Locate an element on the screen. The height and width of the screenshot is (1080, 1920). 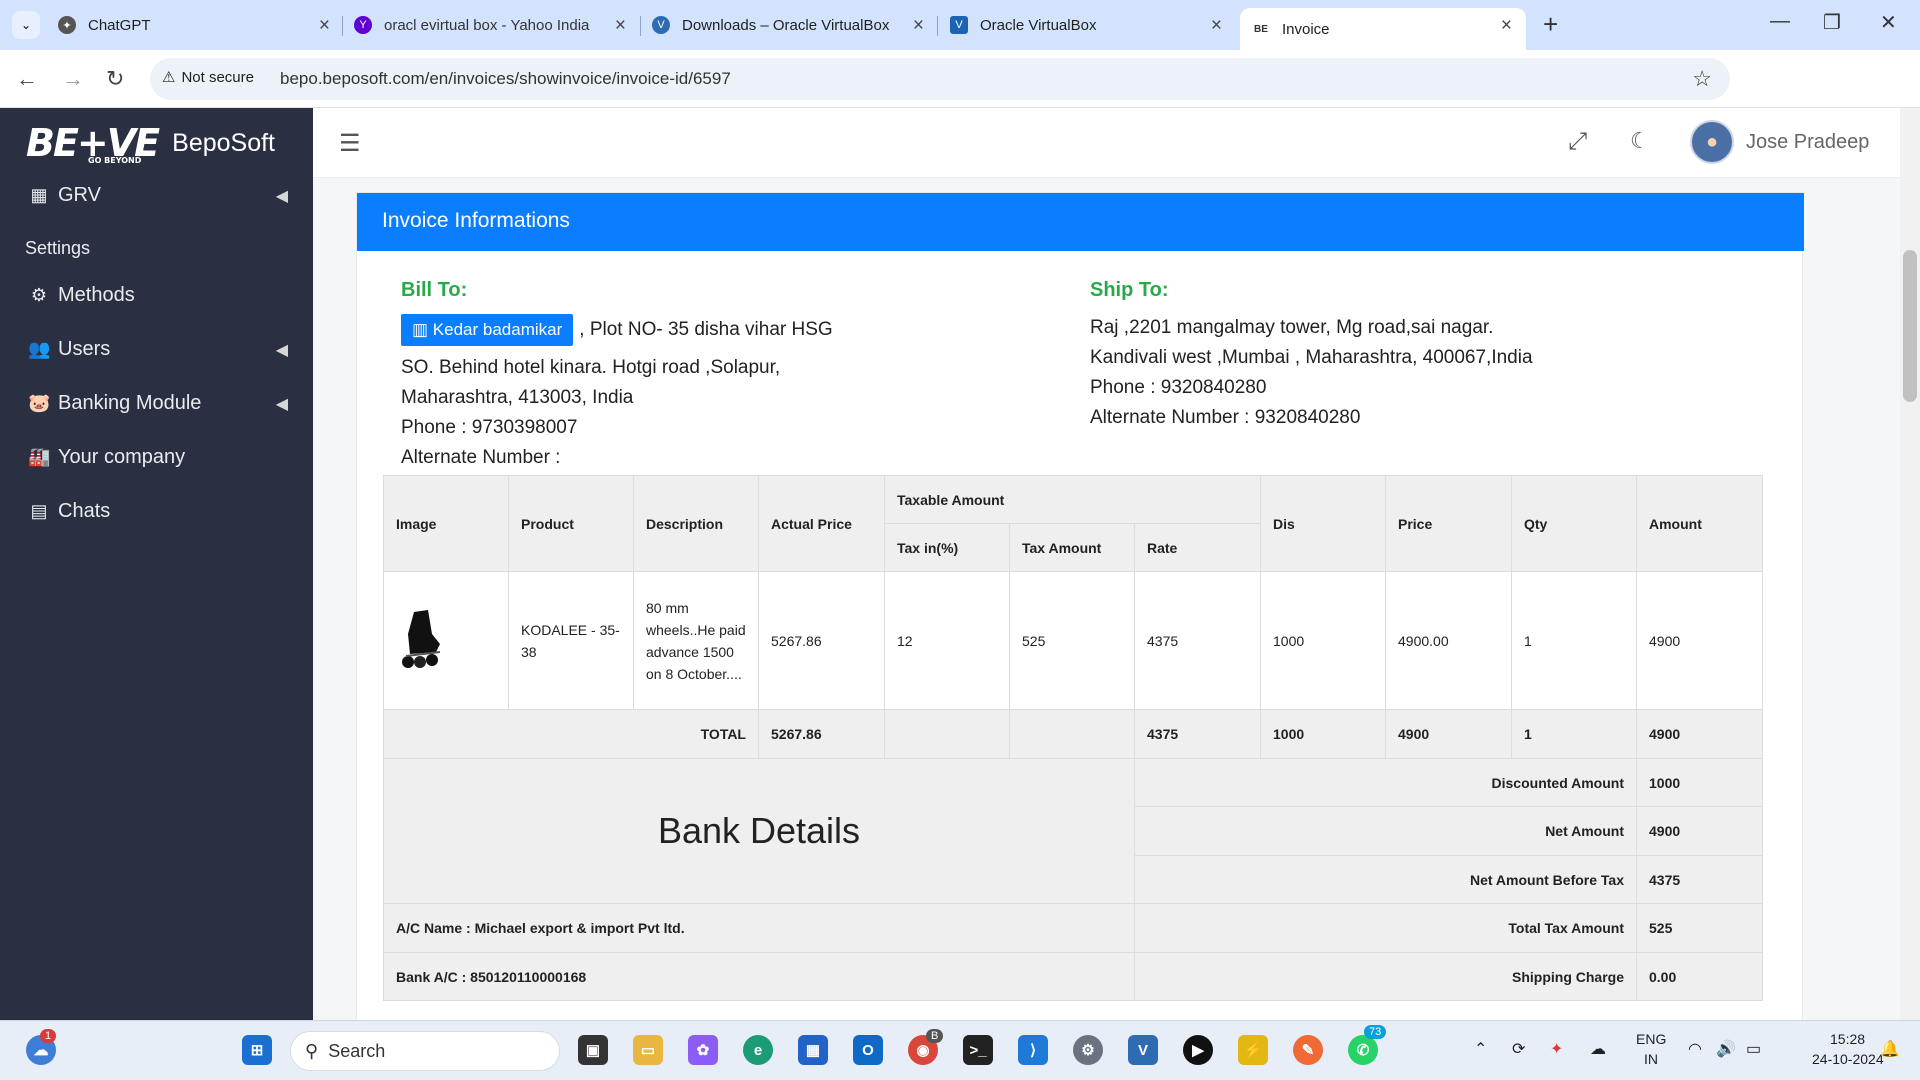
chevron-up-icon: ⌃ is located at coordinates (1480, 1049).